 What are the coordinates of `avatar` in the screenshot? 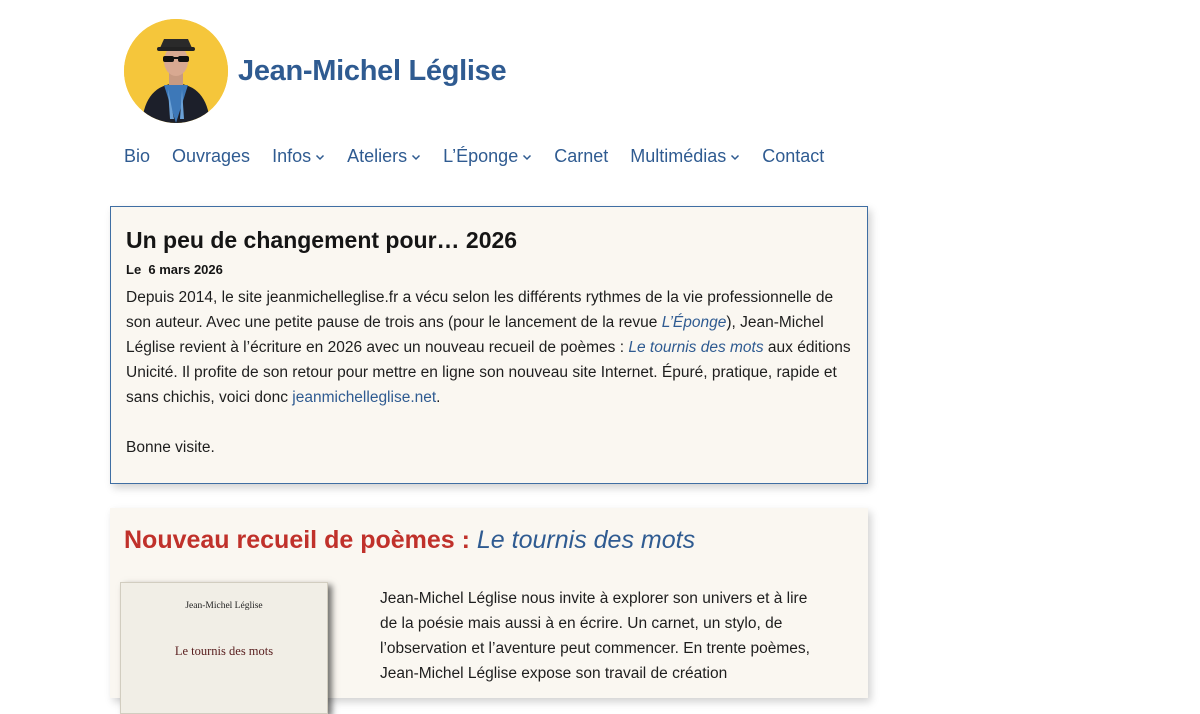 It's located at (176, 71).